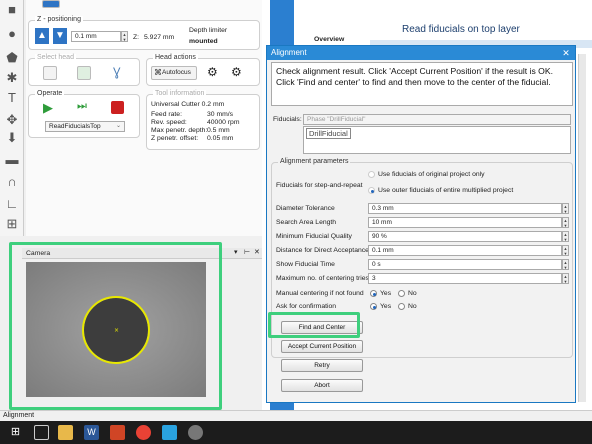  What do you see at coordinates (305, 208) in the screenshot?
I see `param-label: Diameter Tolerance` at bounding box center [305, 208].